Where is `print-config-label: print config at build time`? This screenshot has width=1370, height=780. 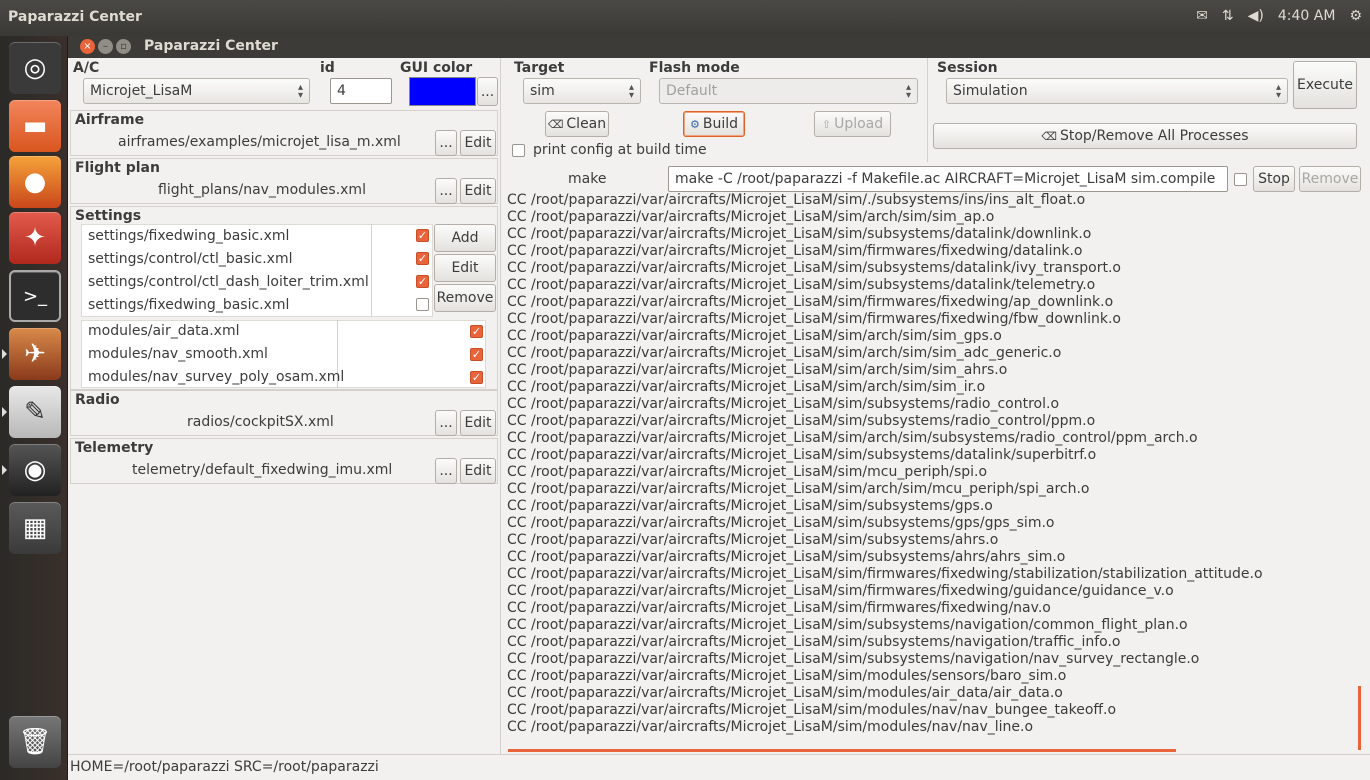
print-config-label: print config at build time is located at coordinates (620, 150).